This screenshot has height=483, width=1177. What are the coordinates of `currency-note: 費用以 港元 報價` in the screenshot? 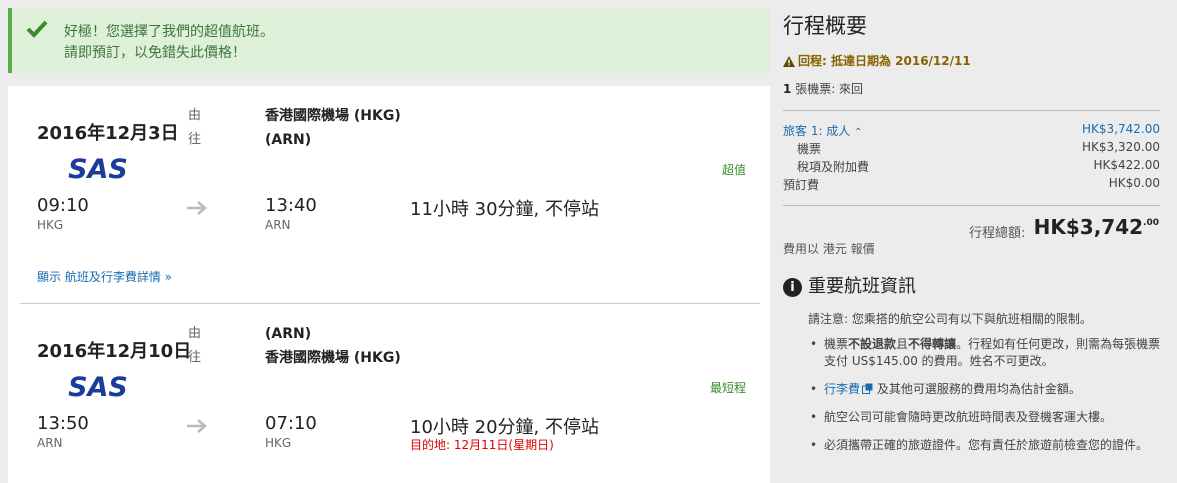 It's located at (829, 249).